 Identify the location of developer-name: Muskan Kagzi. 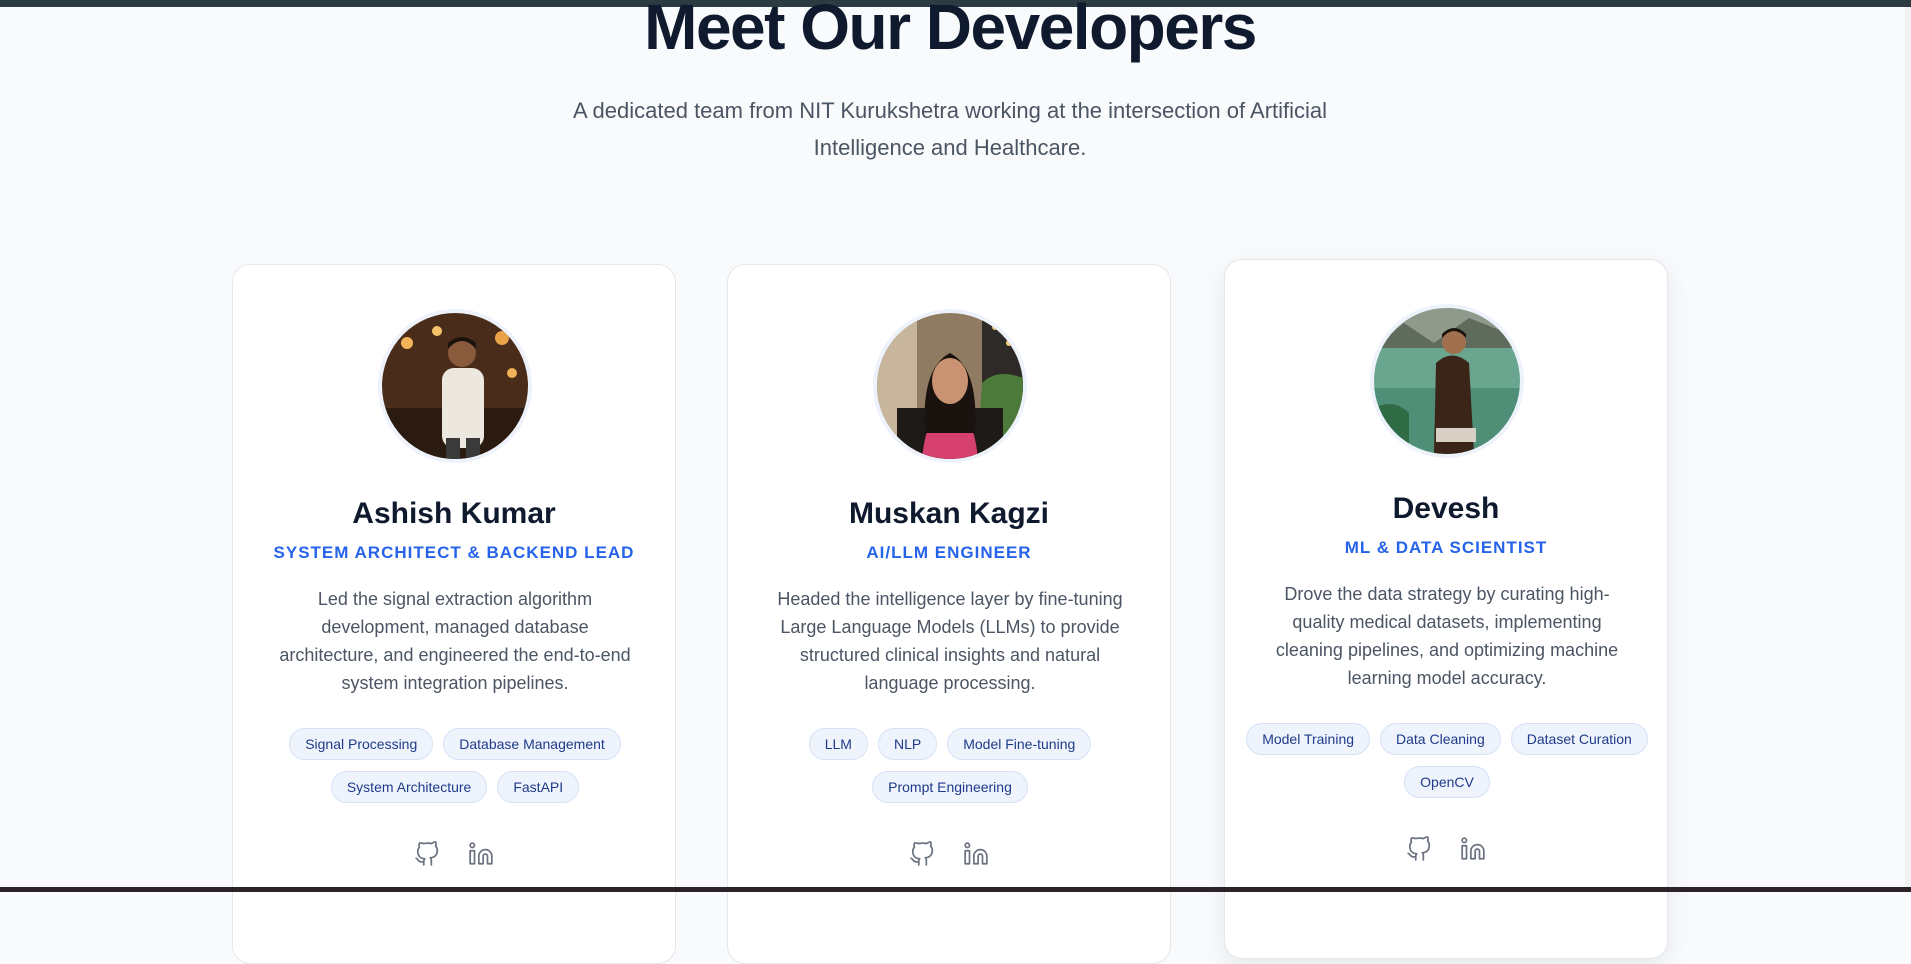
(949, 513).